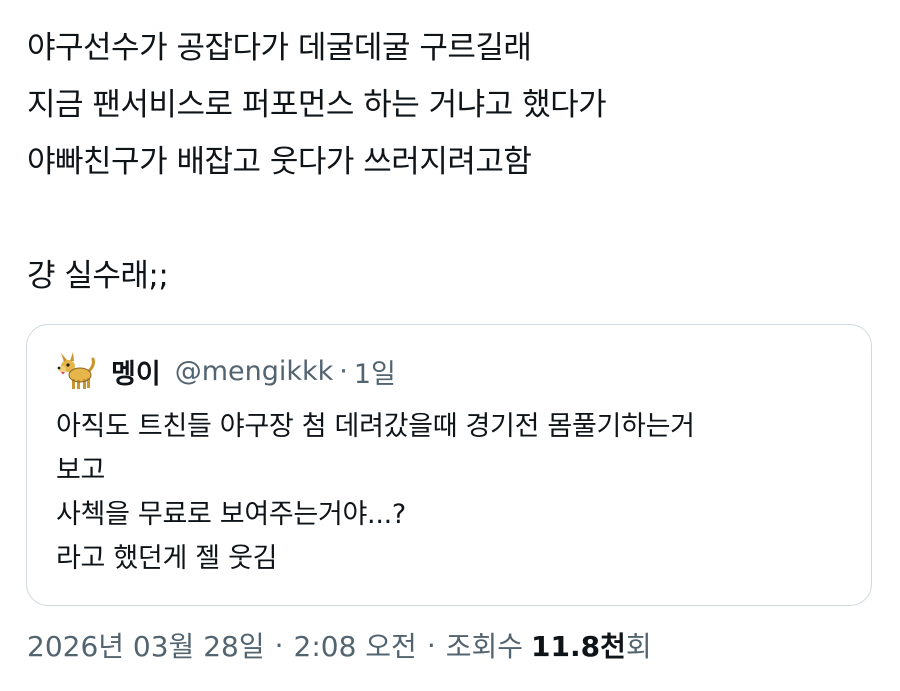  I want to click on views-count: 11.8천, so click(578, 646).